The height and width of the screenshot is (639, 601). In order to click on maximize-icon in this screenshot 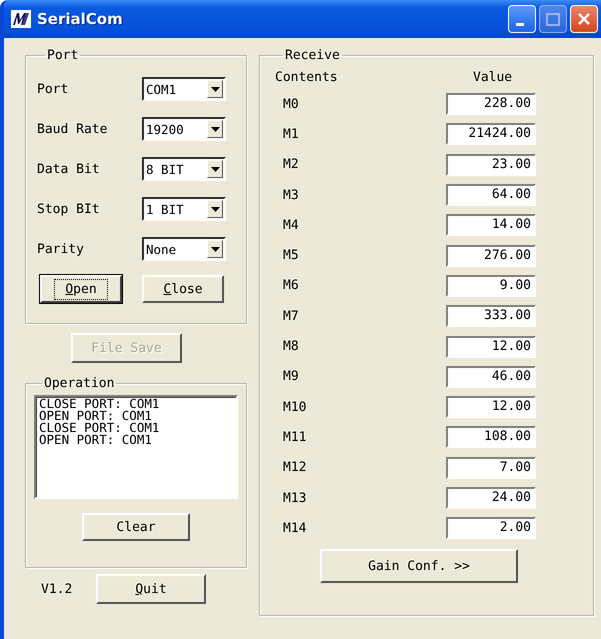, I will do `click(553, 19)`.